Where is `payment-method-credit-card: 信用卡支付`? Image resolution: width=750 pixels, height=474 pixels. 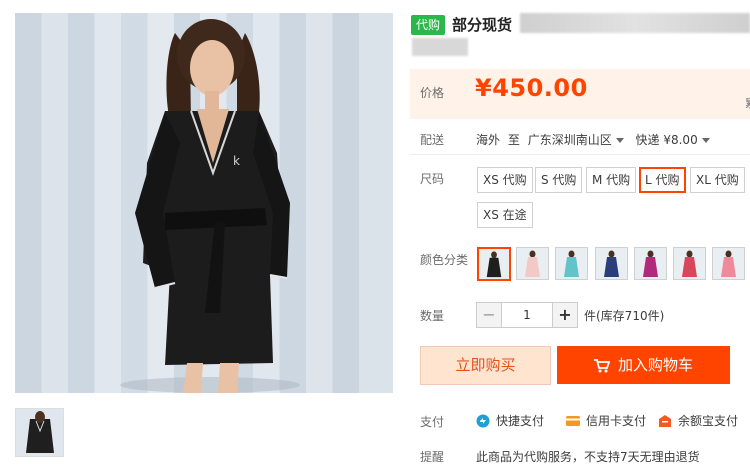
payment-method-credit-card: 信用卡支付 is located at coordinates (606, 420).